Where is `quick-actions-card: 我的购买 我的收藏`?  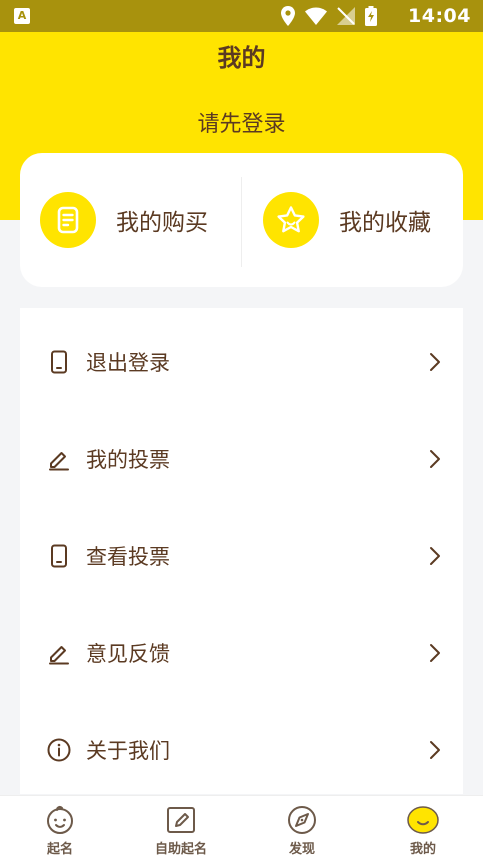 quick-actions-card: 我的购买 我的收藏 is located at coordinates (241, 220).